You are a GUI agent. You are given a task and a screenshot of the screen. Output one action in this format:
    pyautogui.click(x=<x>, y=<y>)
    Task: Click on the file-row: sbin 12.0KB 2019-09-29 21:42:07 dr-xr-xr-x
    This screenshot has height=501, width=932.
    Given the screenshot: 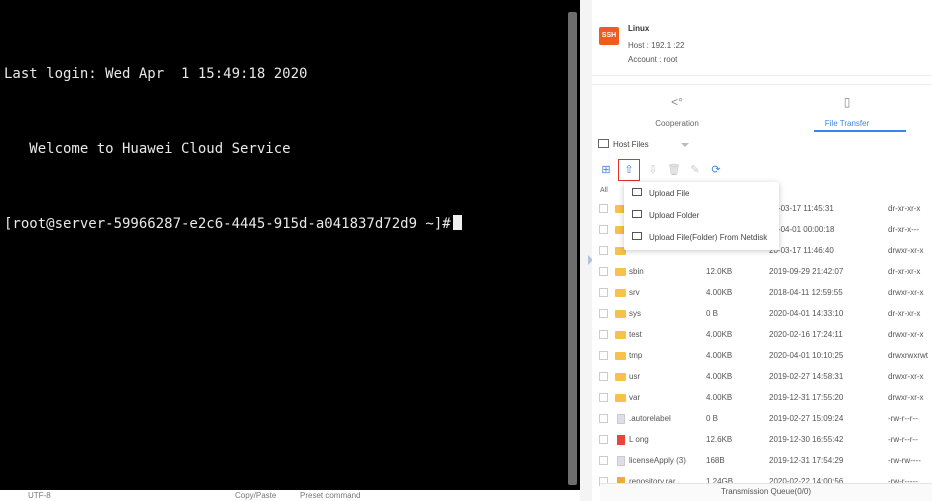 What is the action you would take?
    pyautogui.click(x=762, y=271)
    